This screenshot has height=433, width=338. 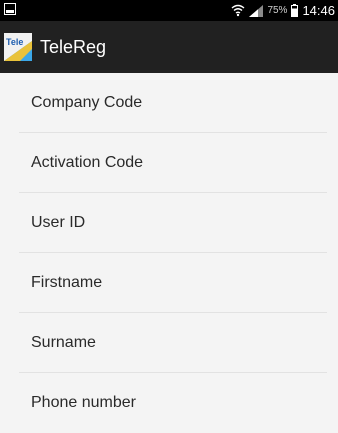 I want to click on status-indicators: 75% 14:46, so click(x=283, y=10).